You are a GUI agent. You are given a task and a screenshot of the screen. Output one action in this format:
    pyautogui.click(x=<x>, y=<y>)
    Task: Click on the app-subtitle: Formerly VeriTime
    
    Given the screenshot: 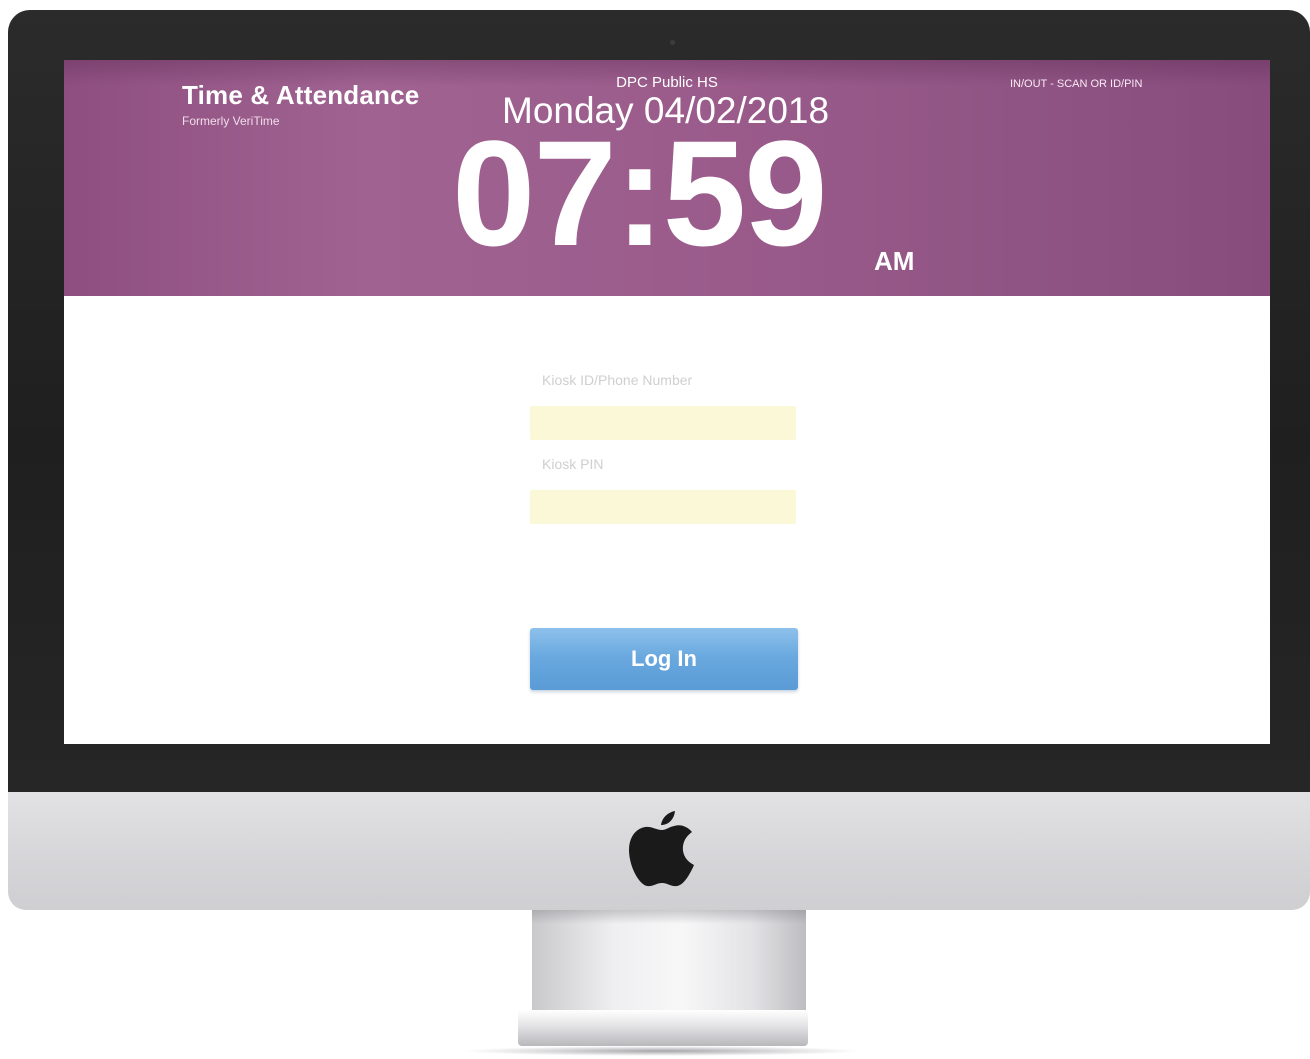 What is the action you would take?
    pyautogui.click(x=231, y=121)
    